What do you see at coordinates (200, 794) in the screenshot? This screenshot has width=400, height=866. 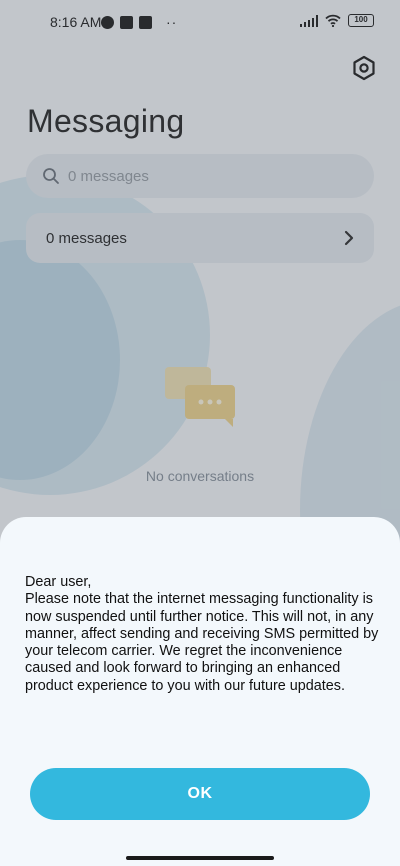 I see `ok-button: OK` at bounding box center [200, 794].